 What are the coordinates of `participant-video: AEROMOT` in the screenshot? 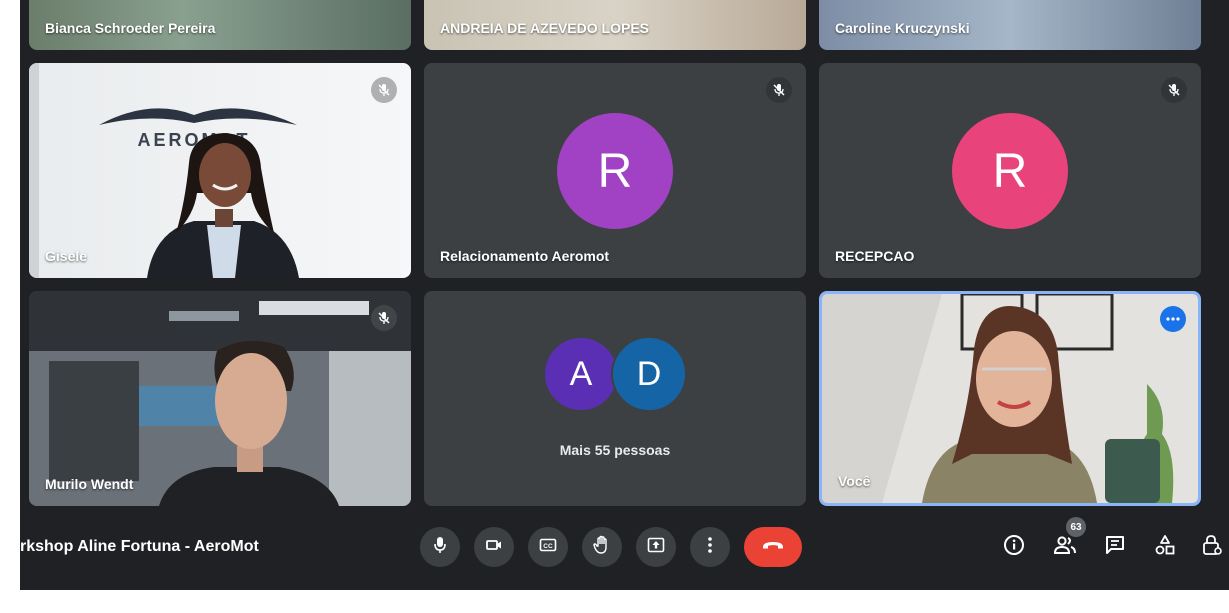 It's located at (220, 170).